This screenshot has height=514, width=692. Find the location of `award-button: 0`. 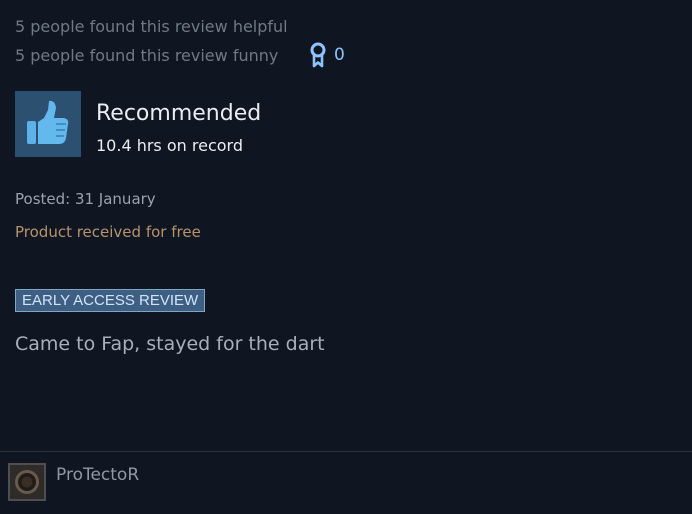

award-button: 0 is located at coordinates (327, 55).